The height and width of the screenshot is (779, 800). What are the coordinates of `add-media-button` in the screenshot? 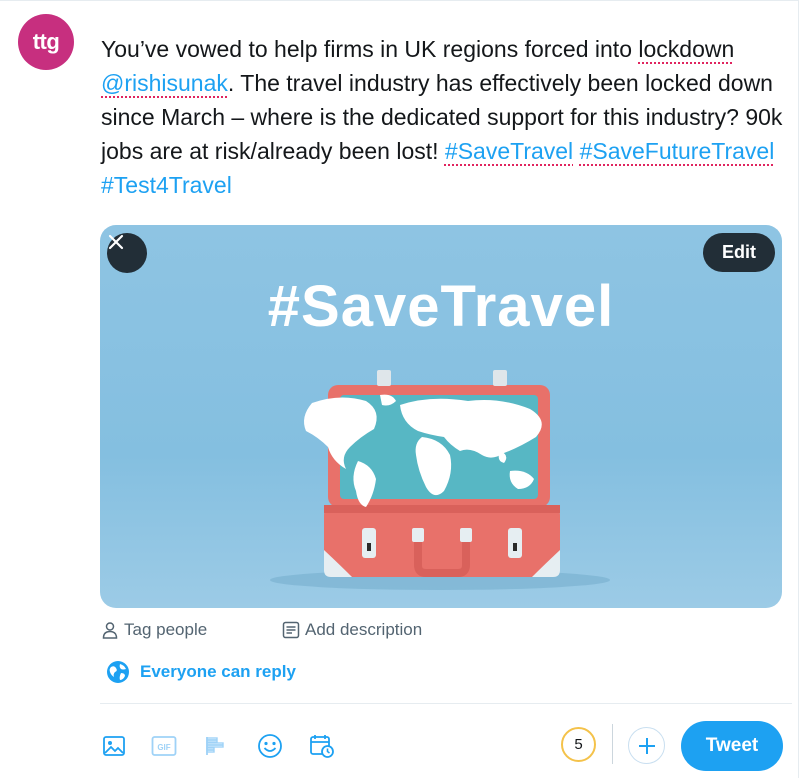 It's located at (114, 746).